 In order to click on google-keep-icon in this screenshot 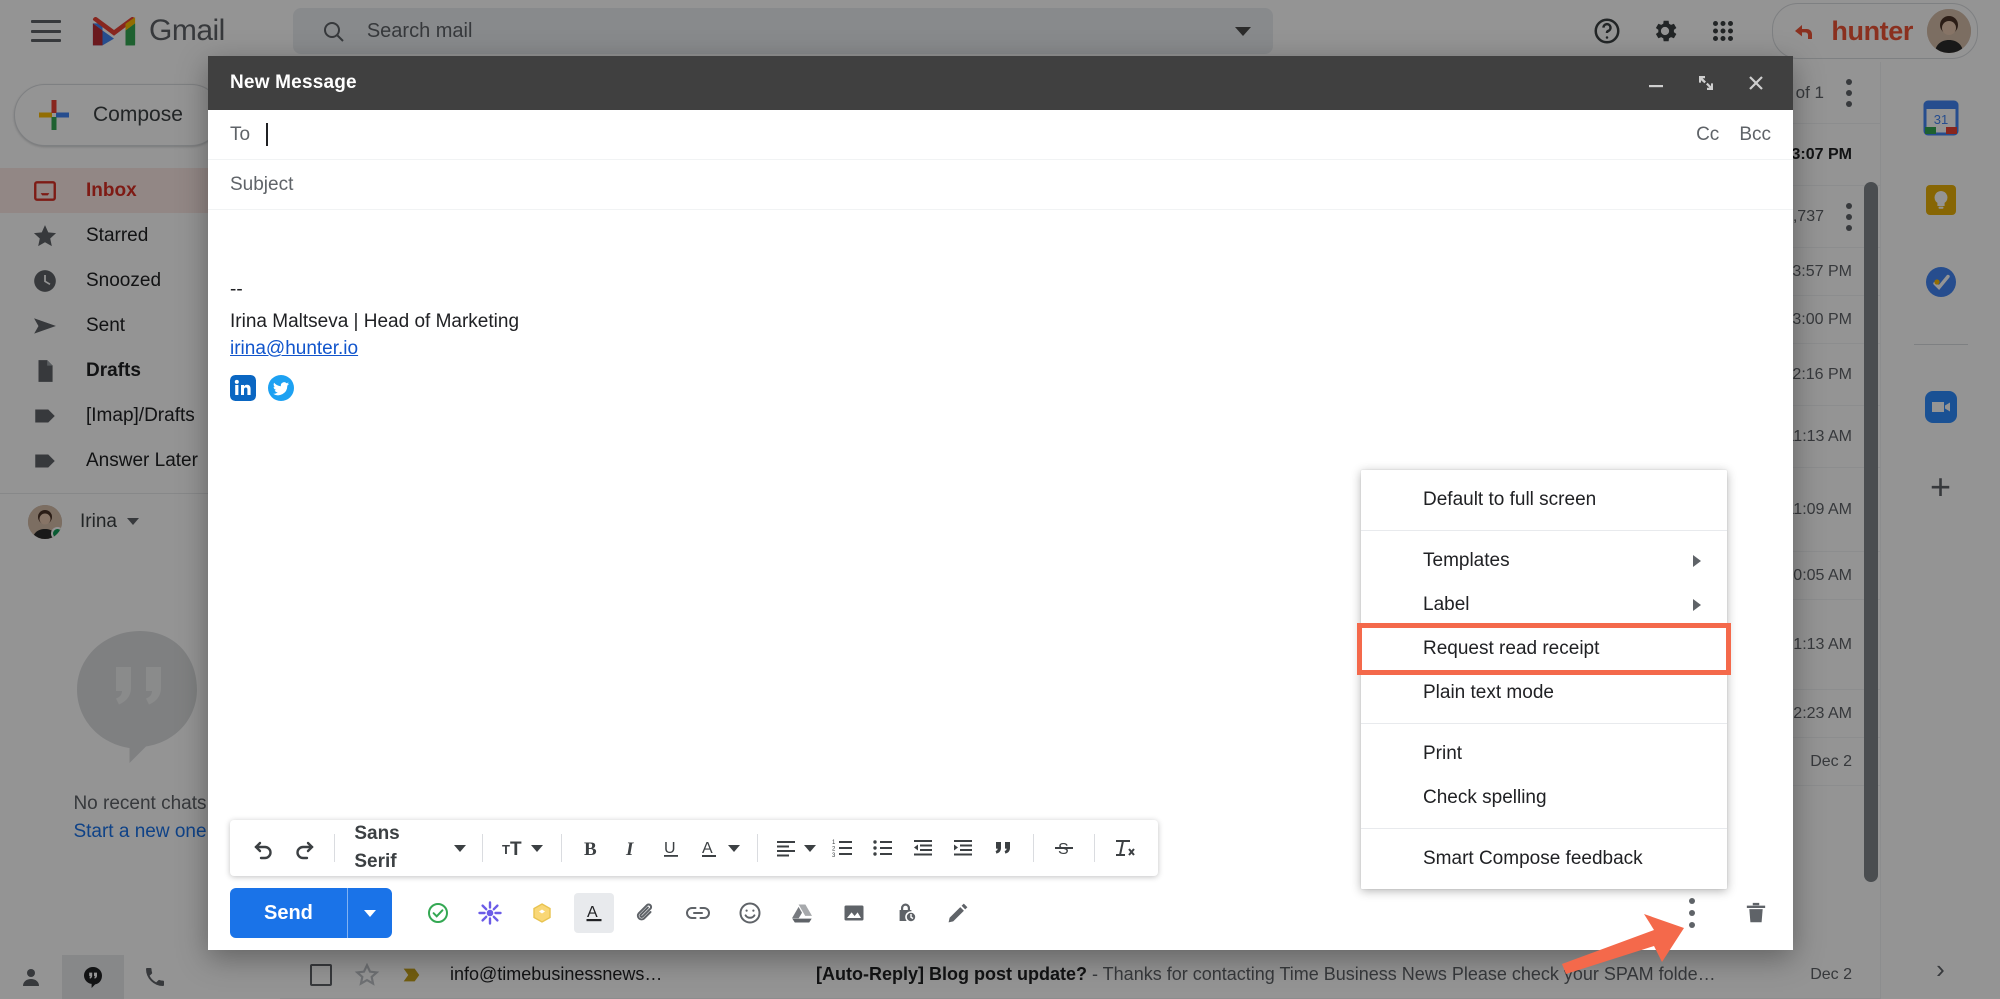, I will do `click(1941, 200)`.